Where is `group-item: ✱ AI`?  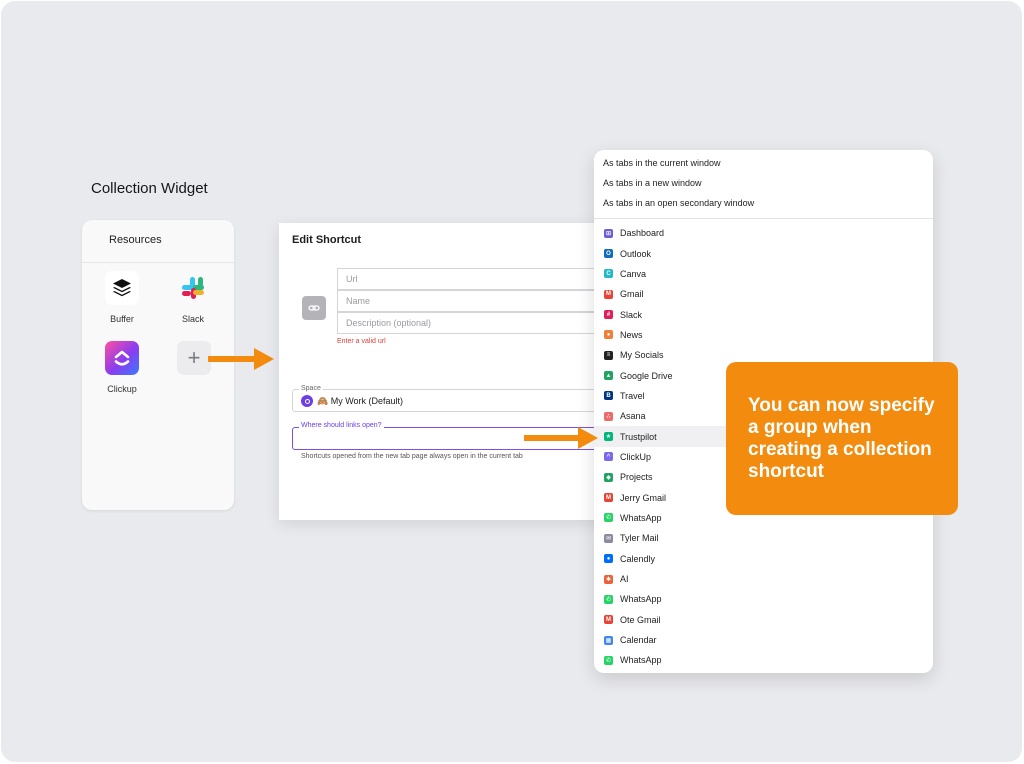 group-item: ✱ AI is located at coordinates (763, 579).